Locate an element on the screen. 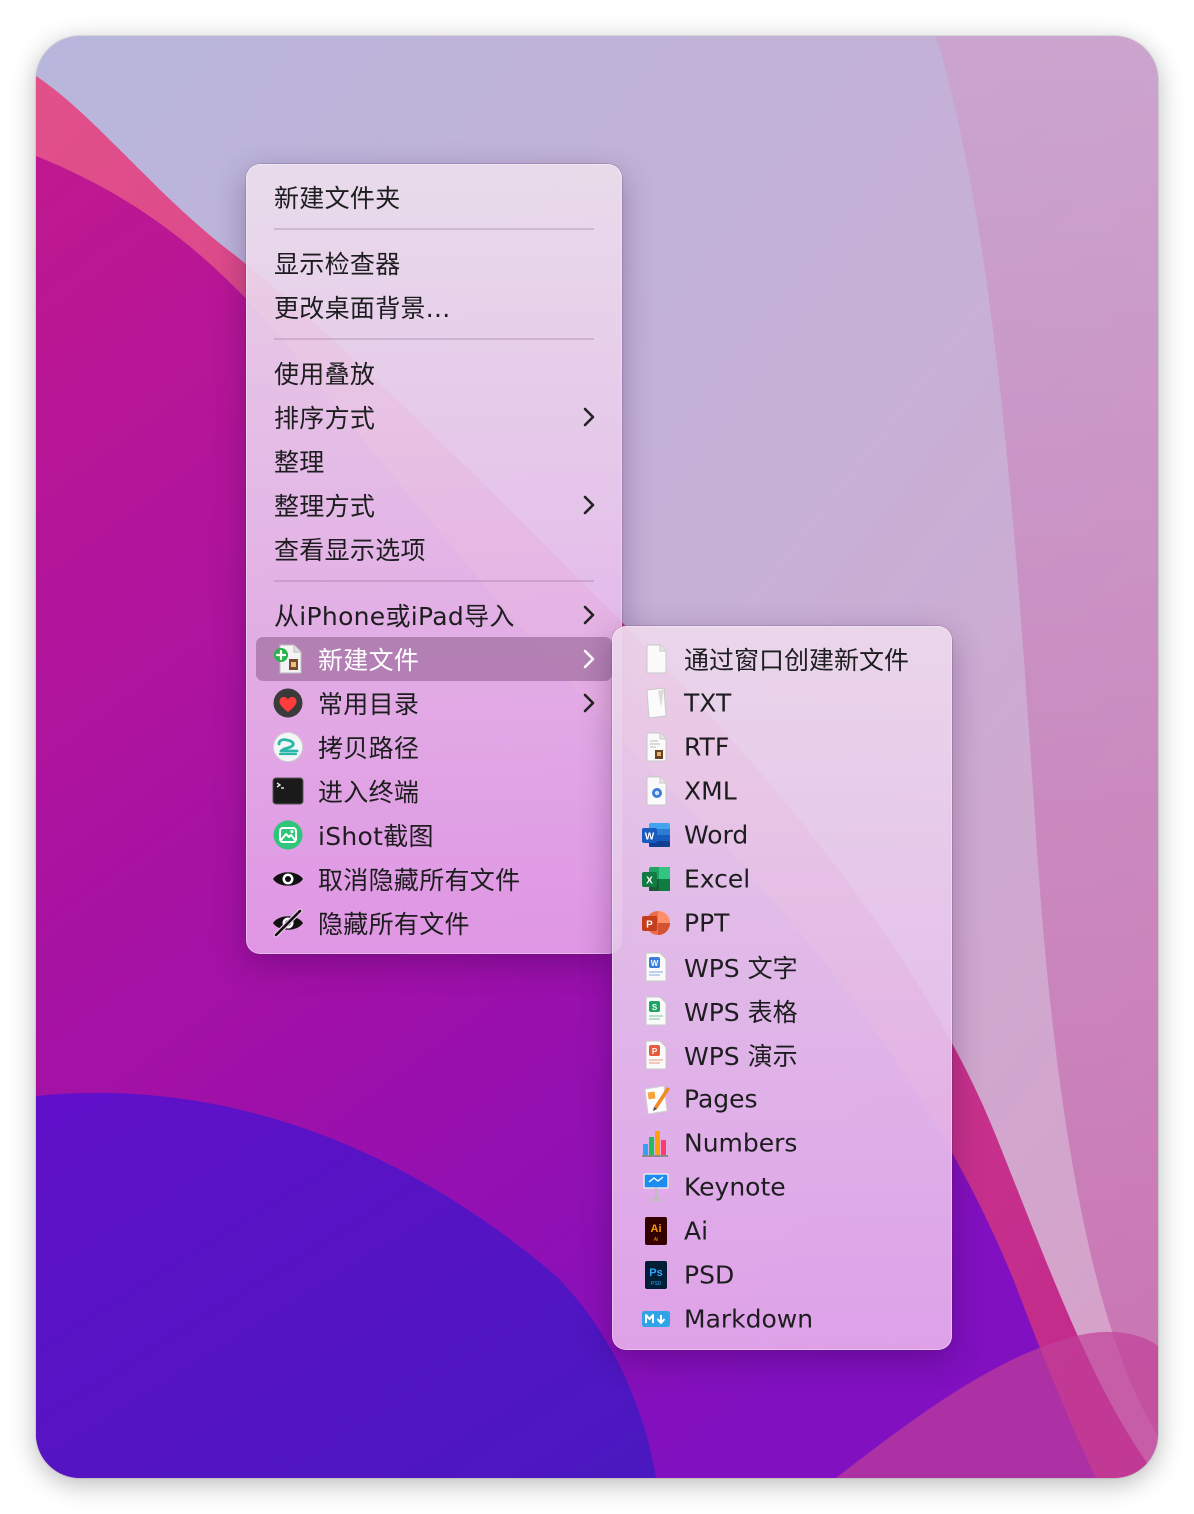  markdown-icon is located at coordinates (656, 1319).